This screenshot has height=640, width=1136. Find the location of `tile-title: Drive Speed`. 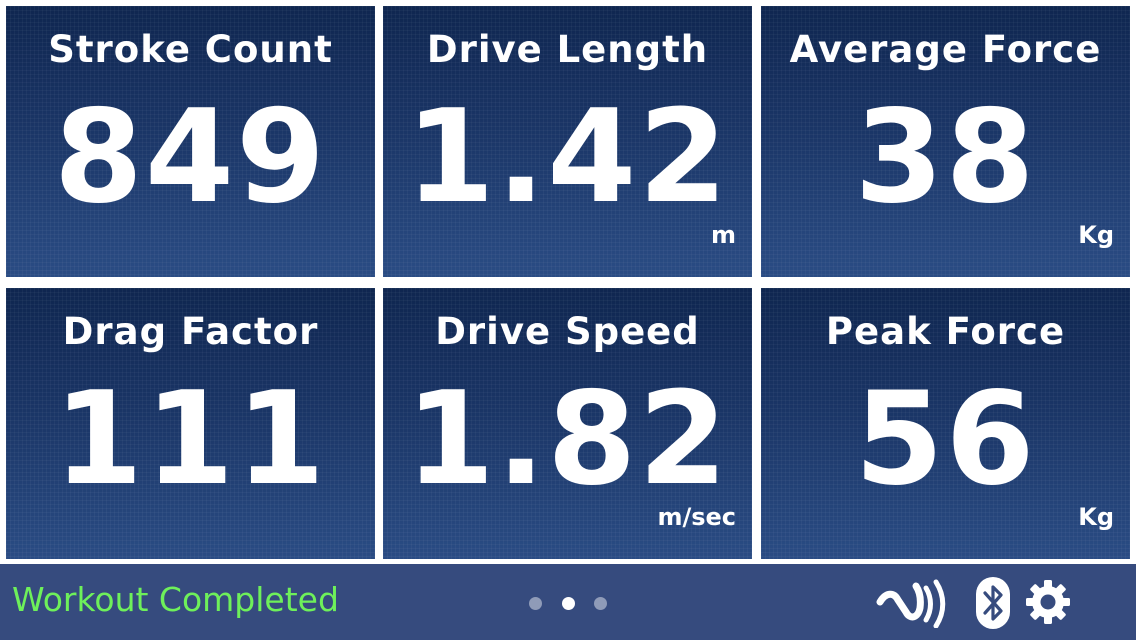

tile-title: Drive Speed is located at coordinates (567, 331).